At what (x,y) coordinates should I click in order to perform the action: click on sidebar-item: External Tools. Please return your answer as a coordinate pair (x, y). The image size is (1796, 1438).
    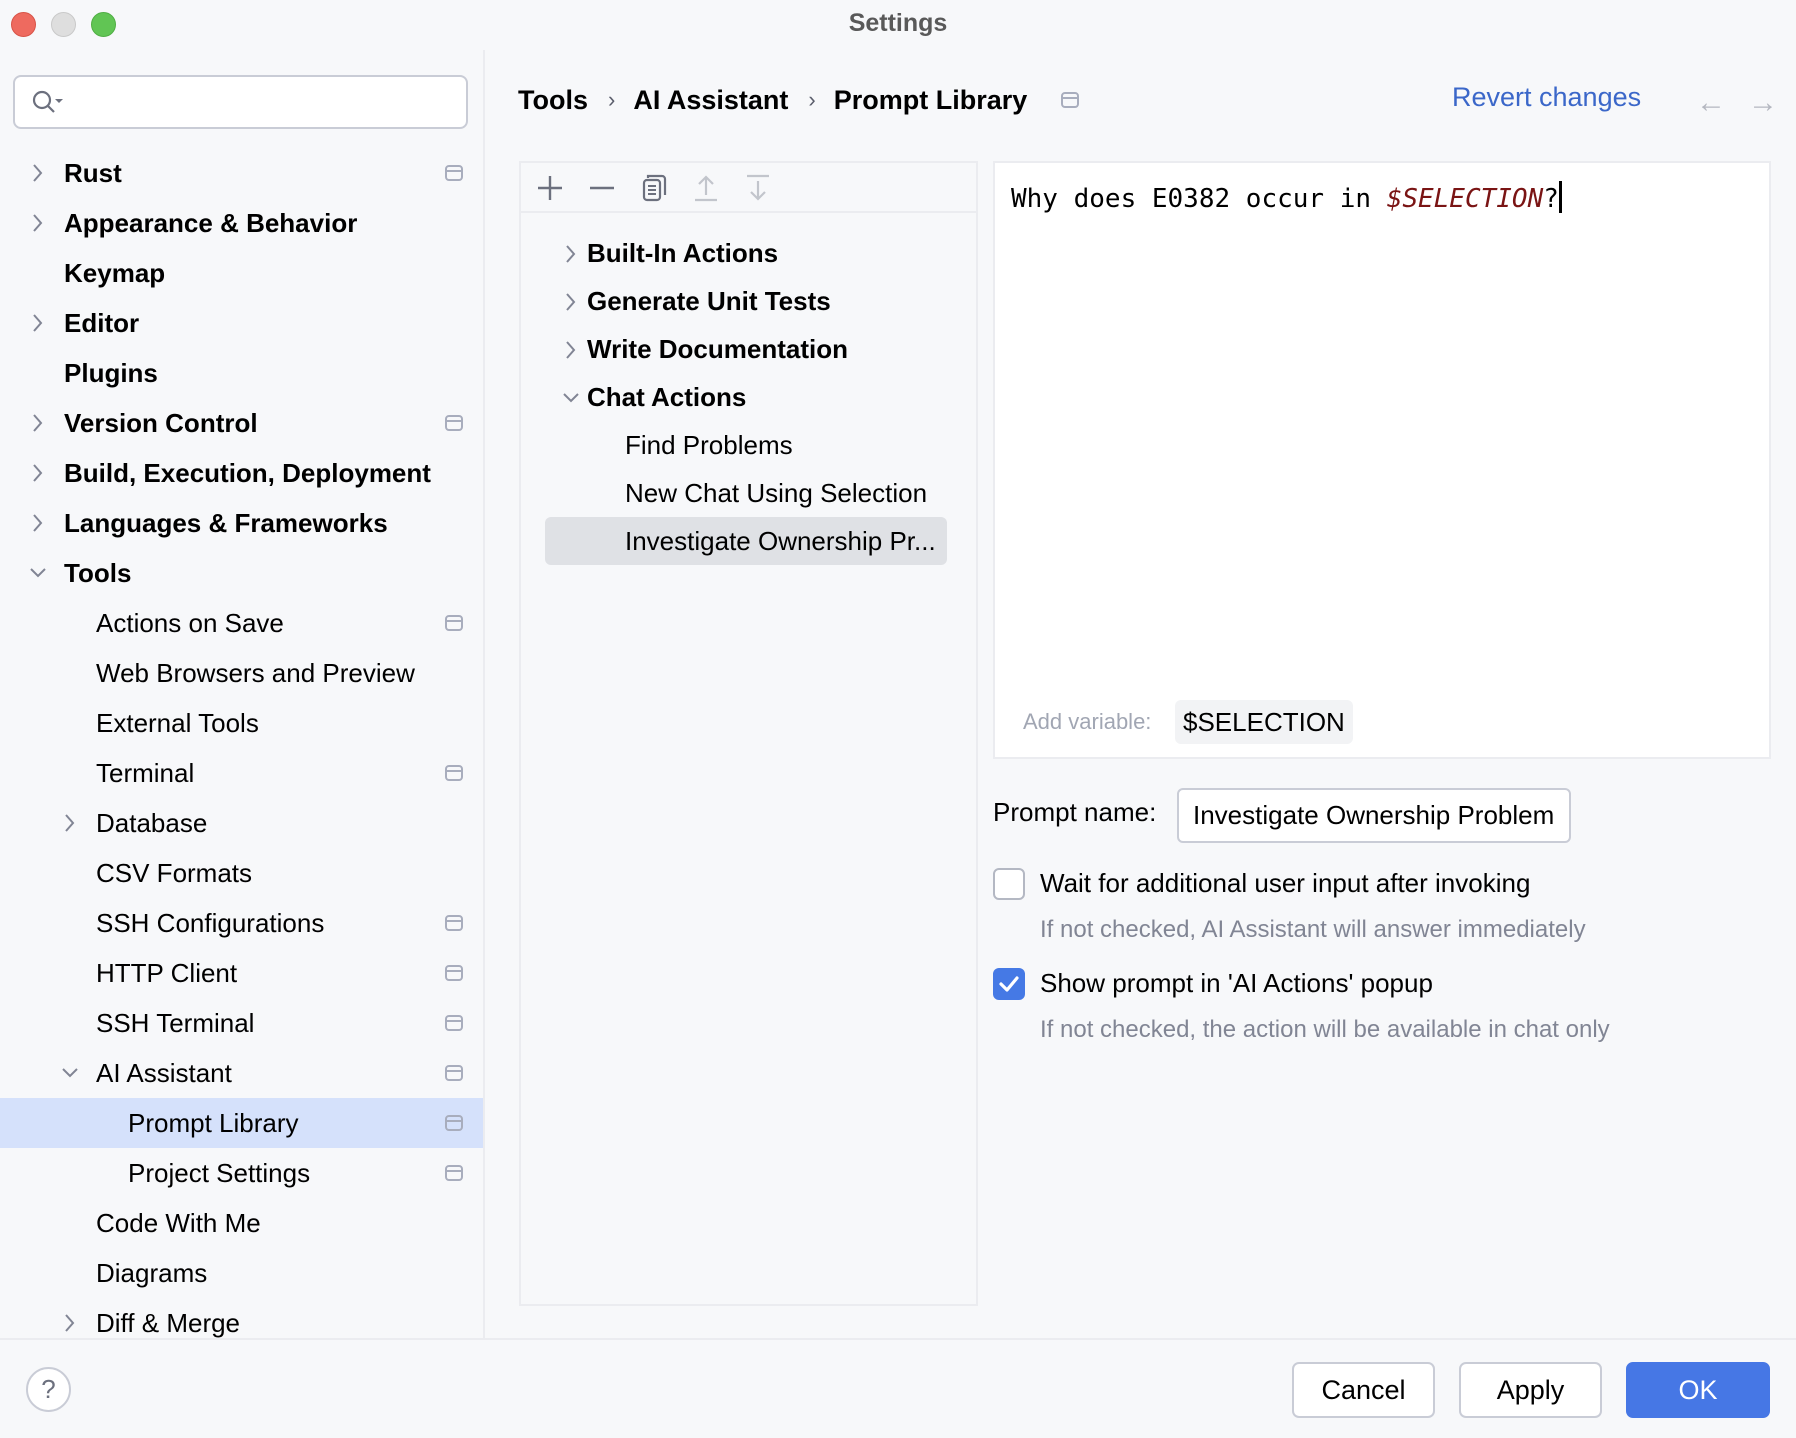
    Looking at the image, I should click on (241, 723).